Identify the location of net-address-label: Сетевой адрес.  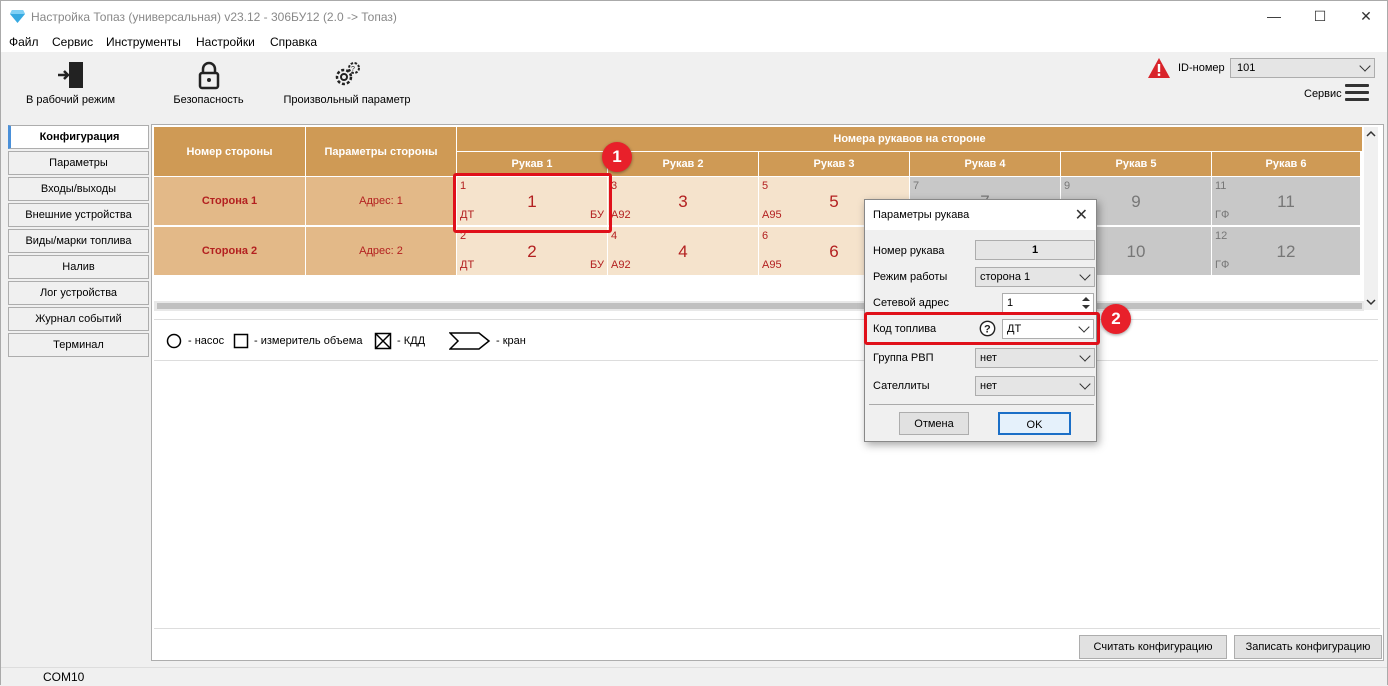
(911, 303).